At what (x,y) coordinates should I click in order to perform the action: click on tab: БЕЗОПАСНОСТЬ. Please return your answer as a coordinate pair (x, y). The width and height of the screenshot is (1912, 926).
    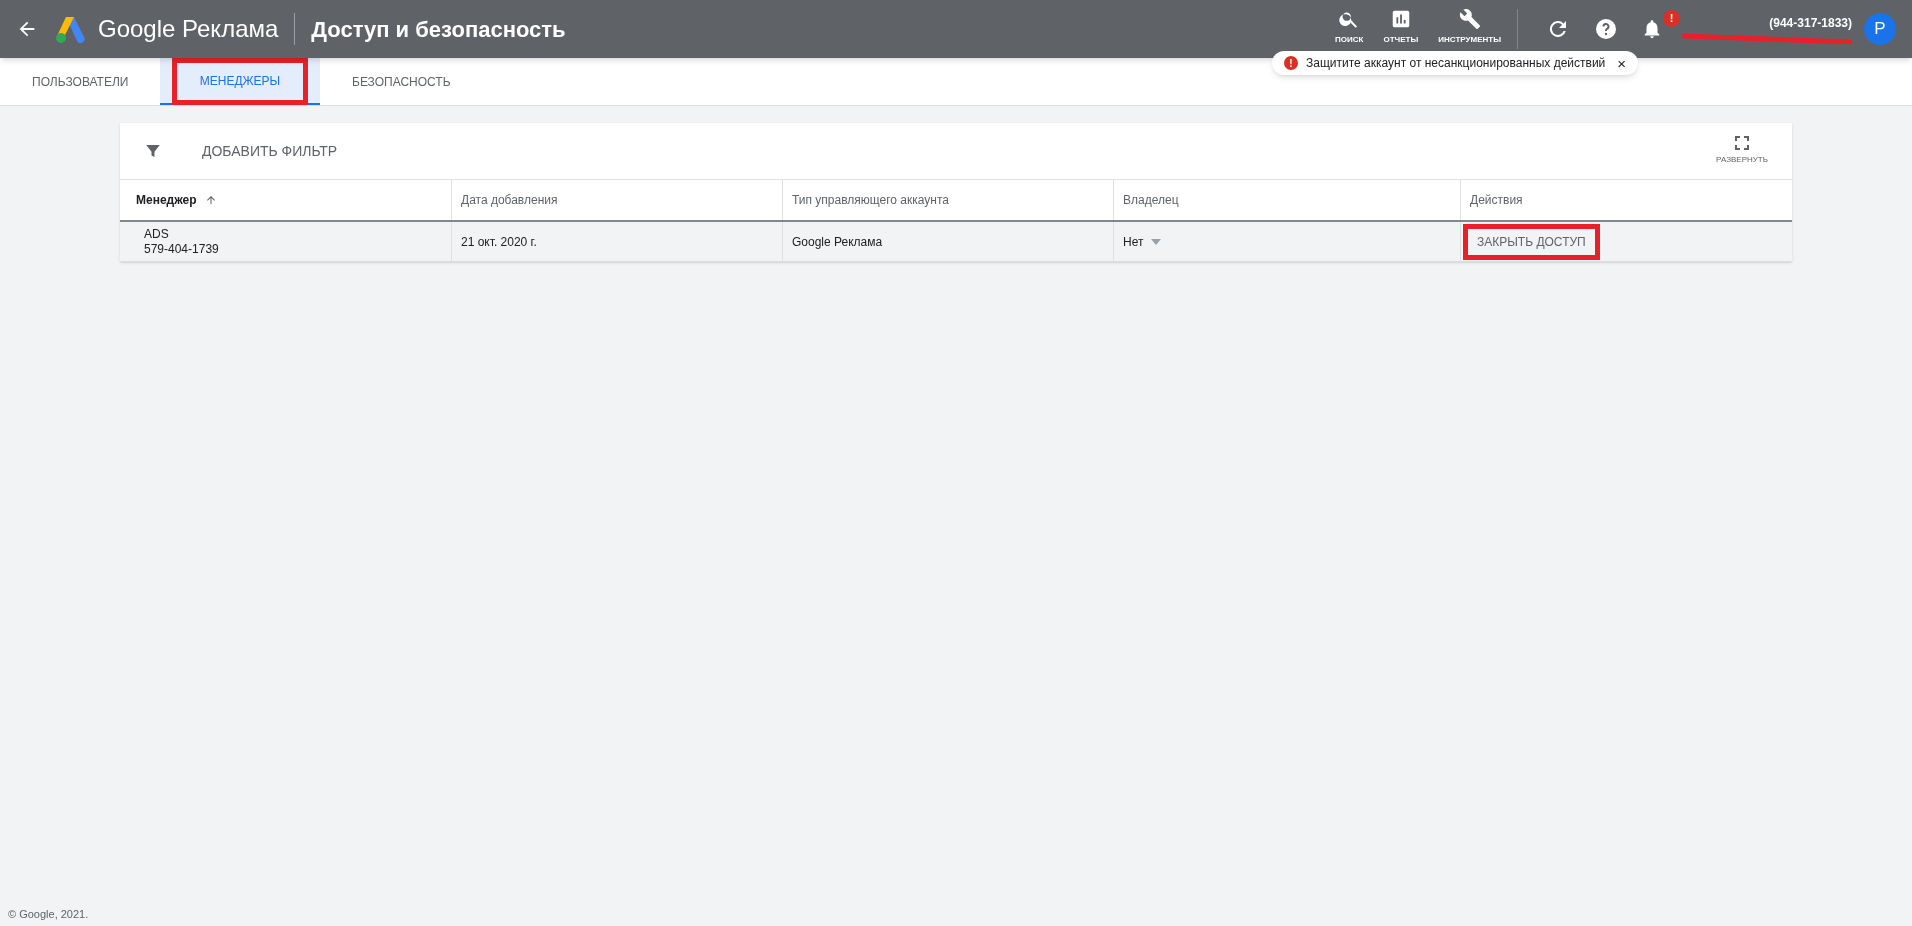
    Looking at the image, I should click on (400, 81).